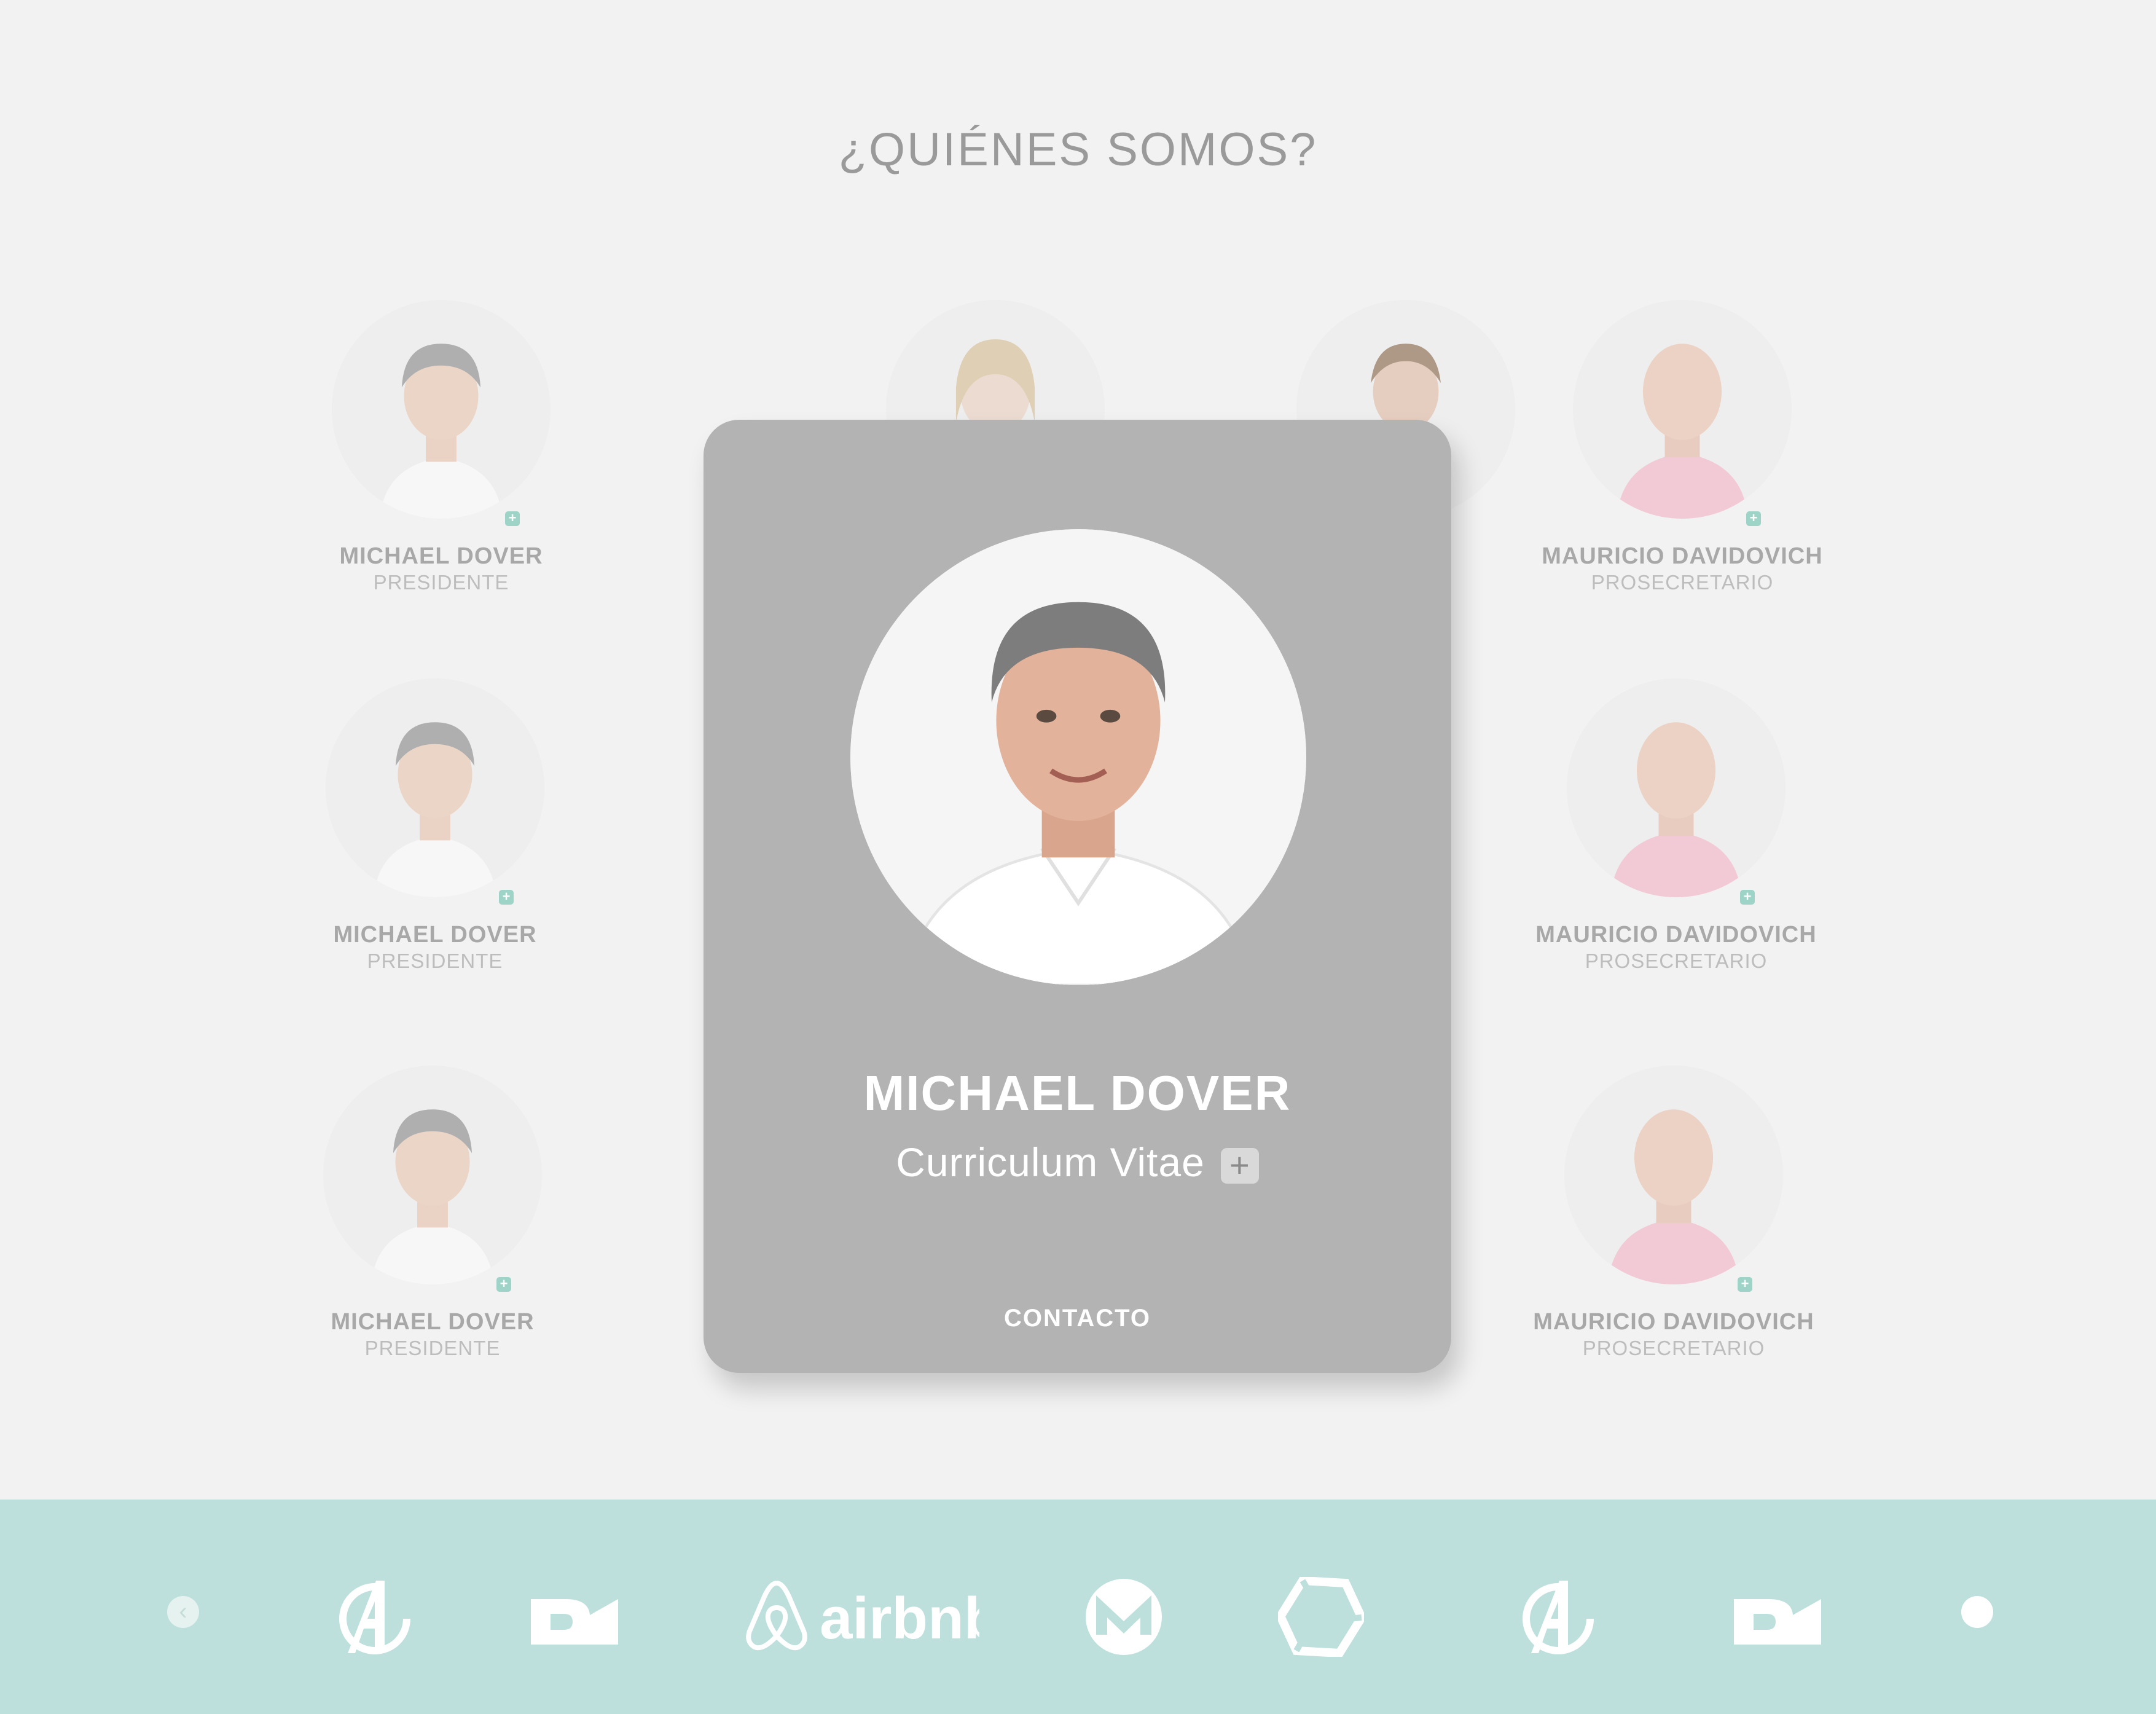  Describe the element at coordinates (1078, 1607) in the screenshot. I see `logo-carousel: ‹ airbnb` at that location.